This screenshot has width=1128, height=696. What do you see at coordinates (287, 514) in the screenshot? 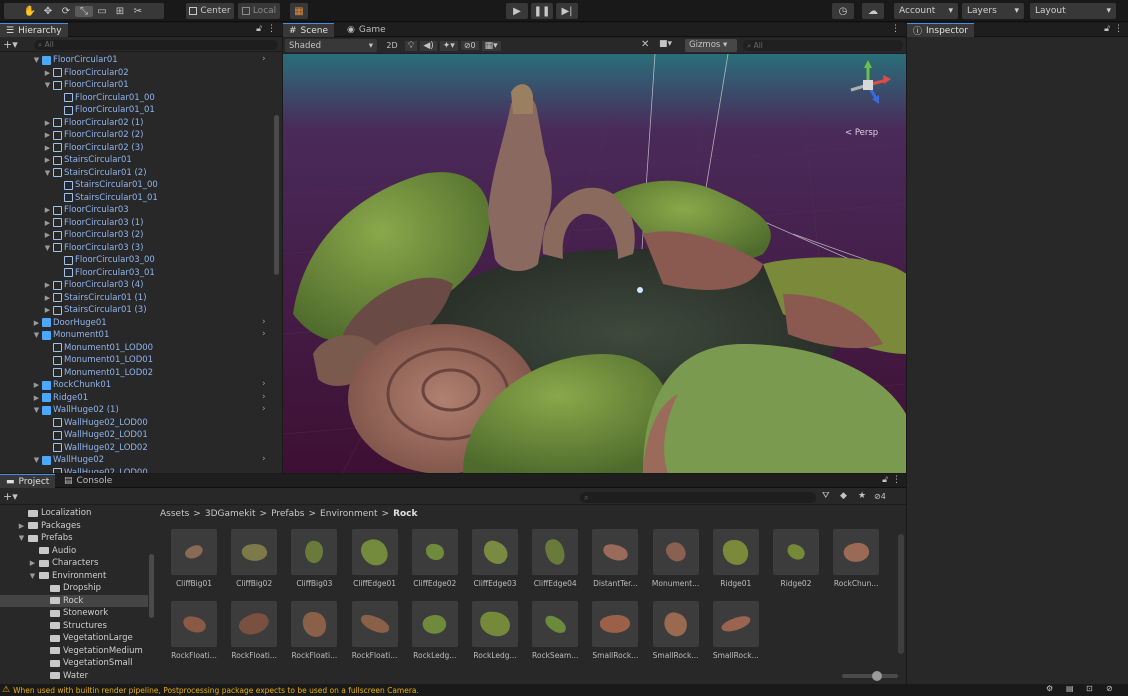
I see `breadcrumb-item: Prefabs` at bounding box center [287, 514].